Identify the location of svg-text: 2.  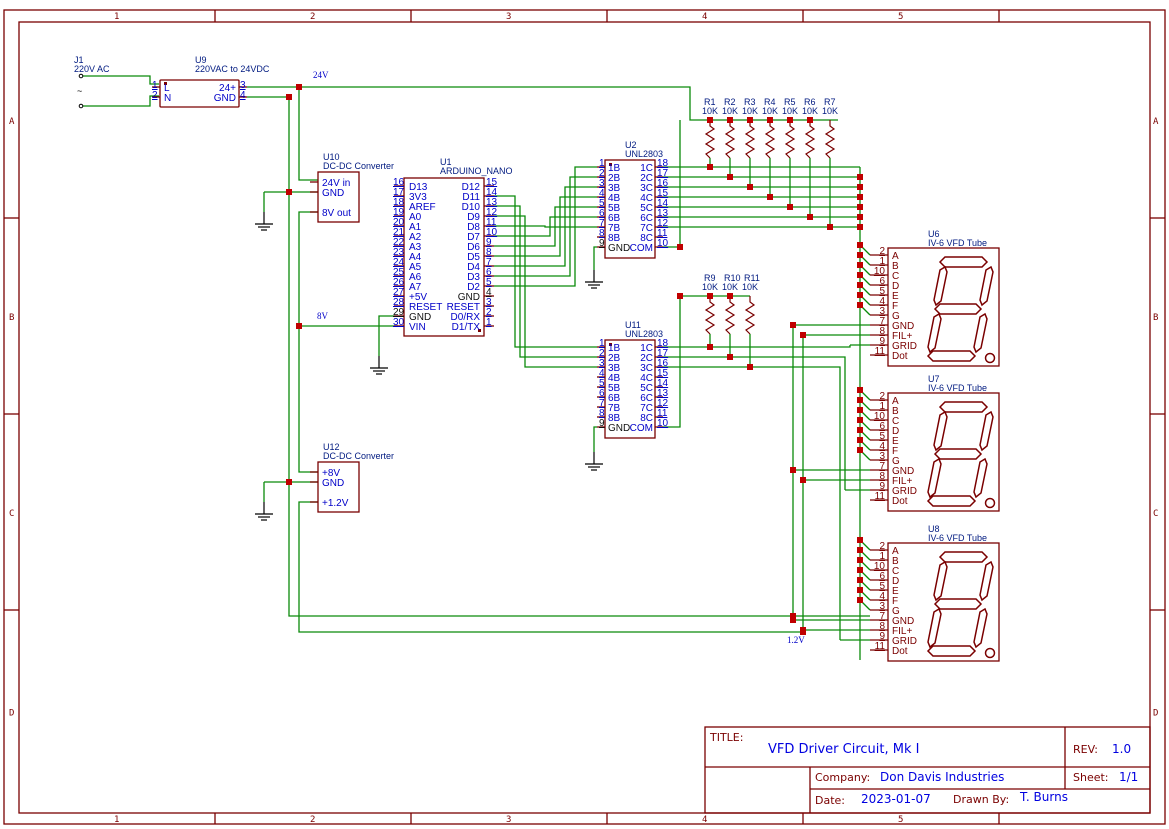
(155, 95).